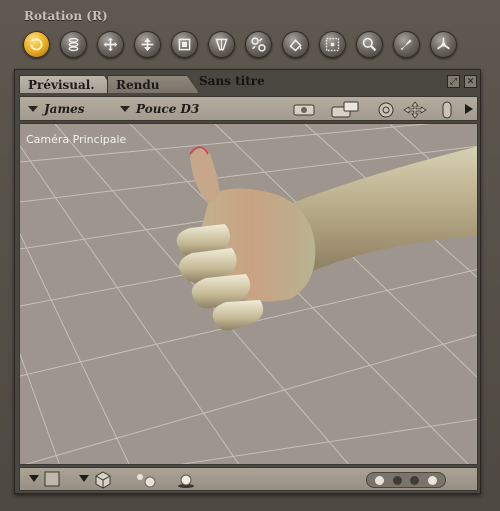 Image resolution: width=500 pixels, height=511 pixels. Describe the element at coordinates (406, 480) in the screenshot. I see `memory-dots` at that location.